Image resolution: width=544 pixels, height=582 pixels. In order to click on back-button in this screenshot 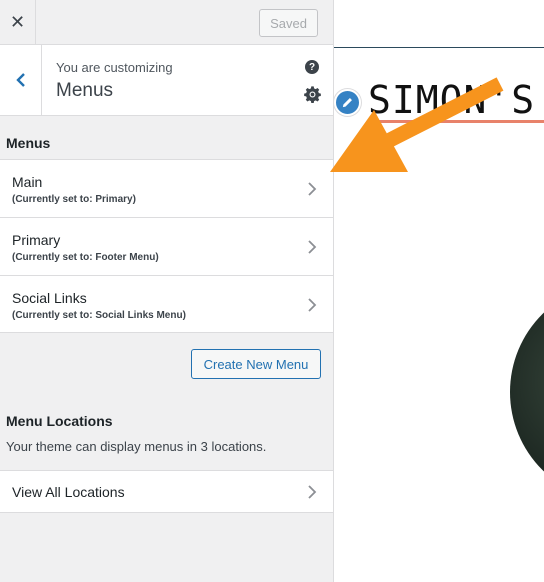, I will do `click(21, 80)`.